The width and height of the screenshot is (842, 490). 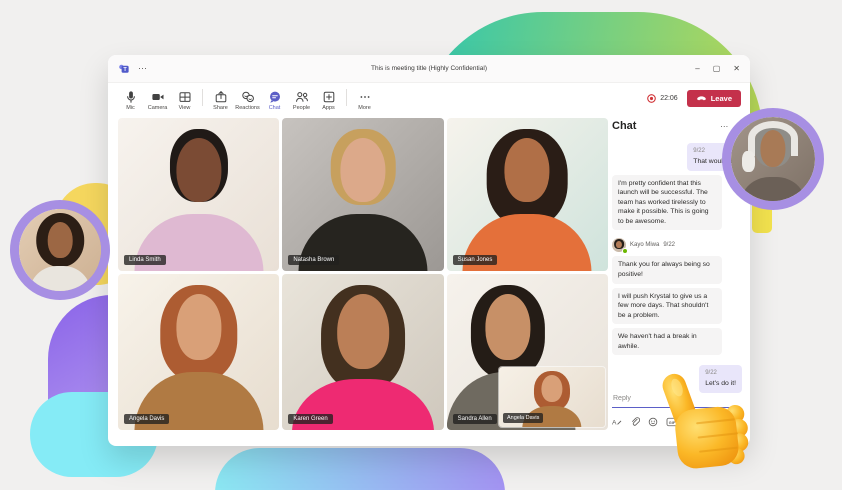 What do you see at coordinates (314, 260) in the screenshot?
I see `participant-name-label: Natasha Brown` at bounding box center [314, 260].